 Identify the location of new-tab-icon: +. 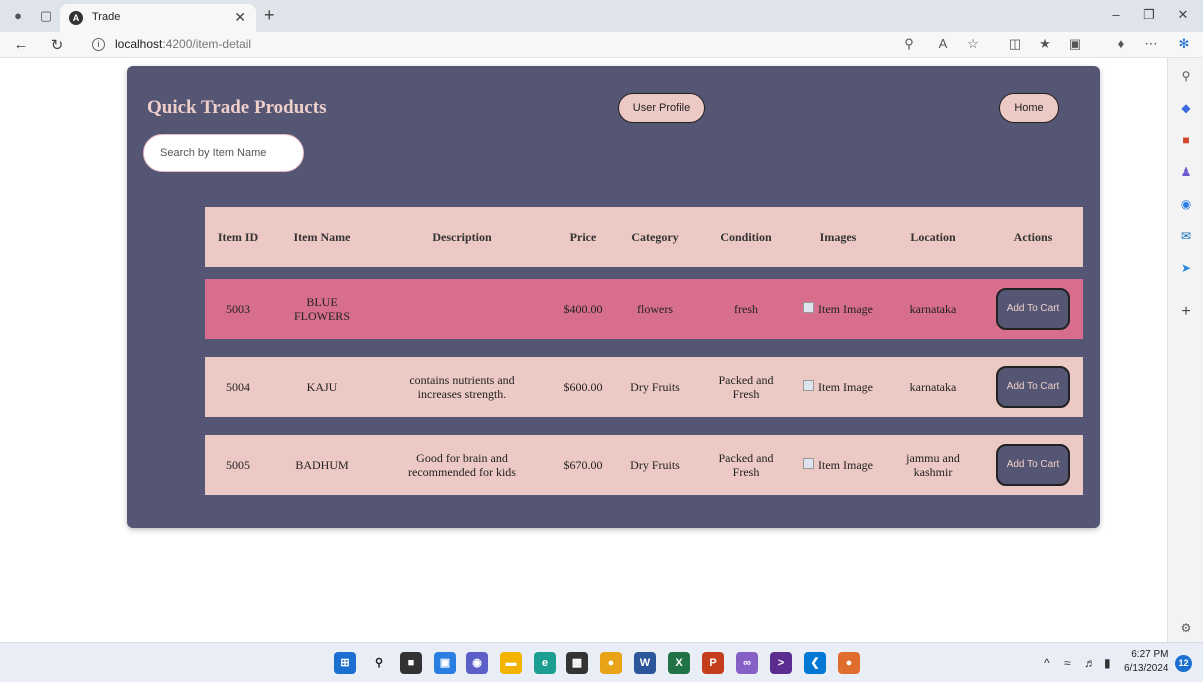
(269, 15).